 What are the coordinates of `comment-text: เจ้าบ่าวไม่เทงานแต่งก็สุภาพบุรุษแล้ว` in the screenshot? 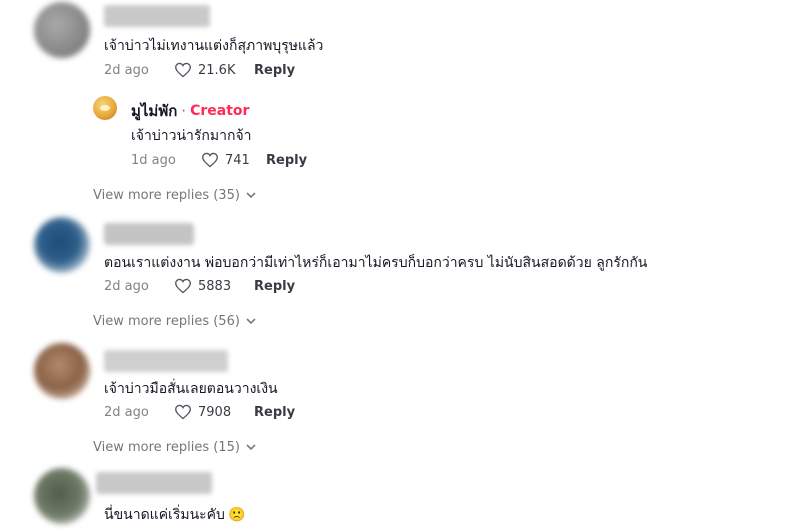 It's located at (214, 46).